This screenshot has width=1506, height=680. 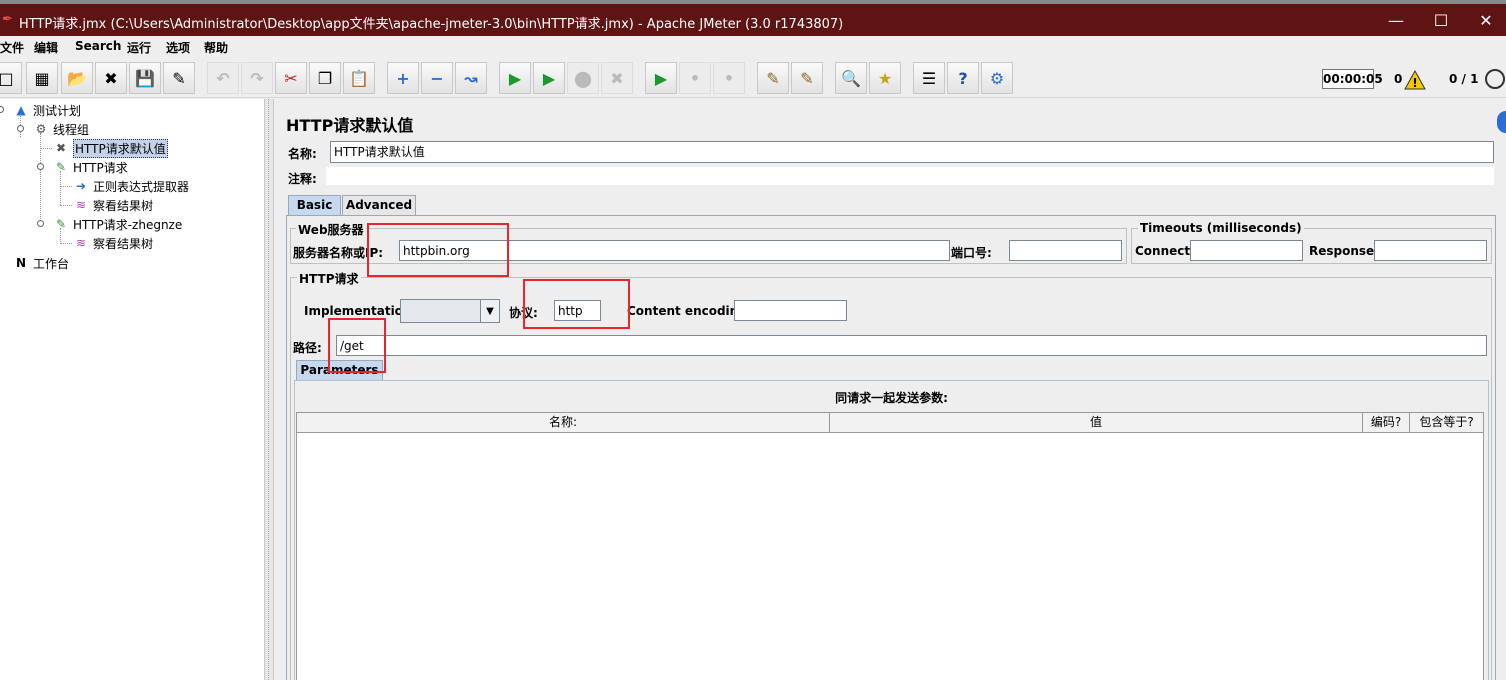 What do you see at coordinates (291, 78) in the screenshot?
I see `cut-icon: ✂` at bounding box center [291, 78].